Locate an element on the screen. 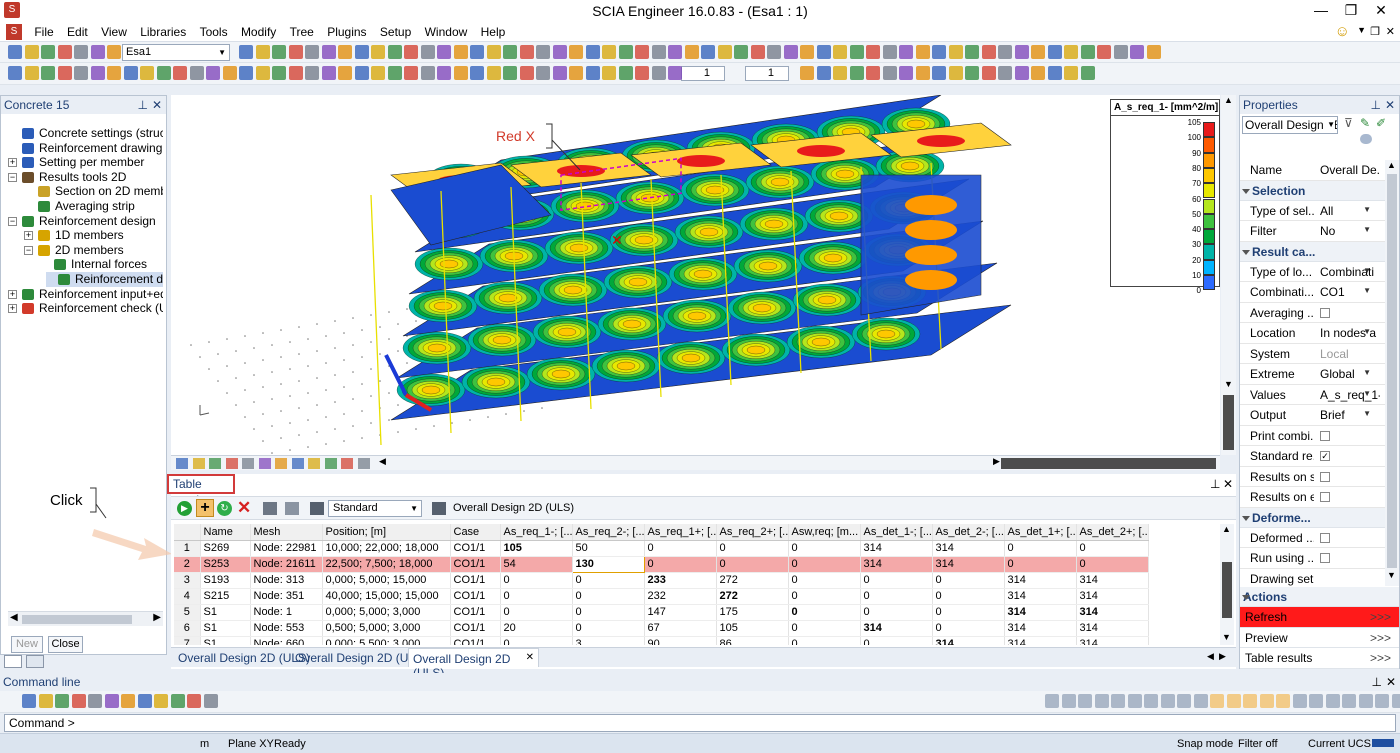 The height and width of the screenshot is (753, 1400). table-cell: Node: 22981 is located at coordinates (286, 548).